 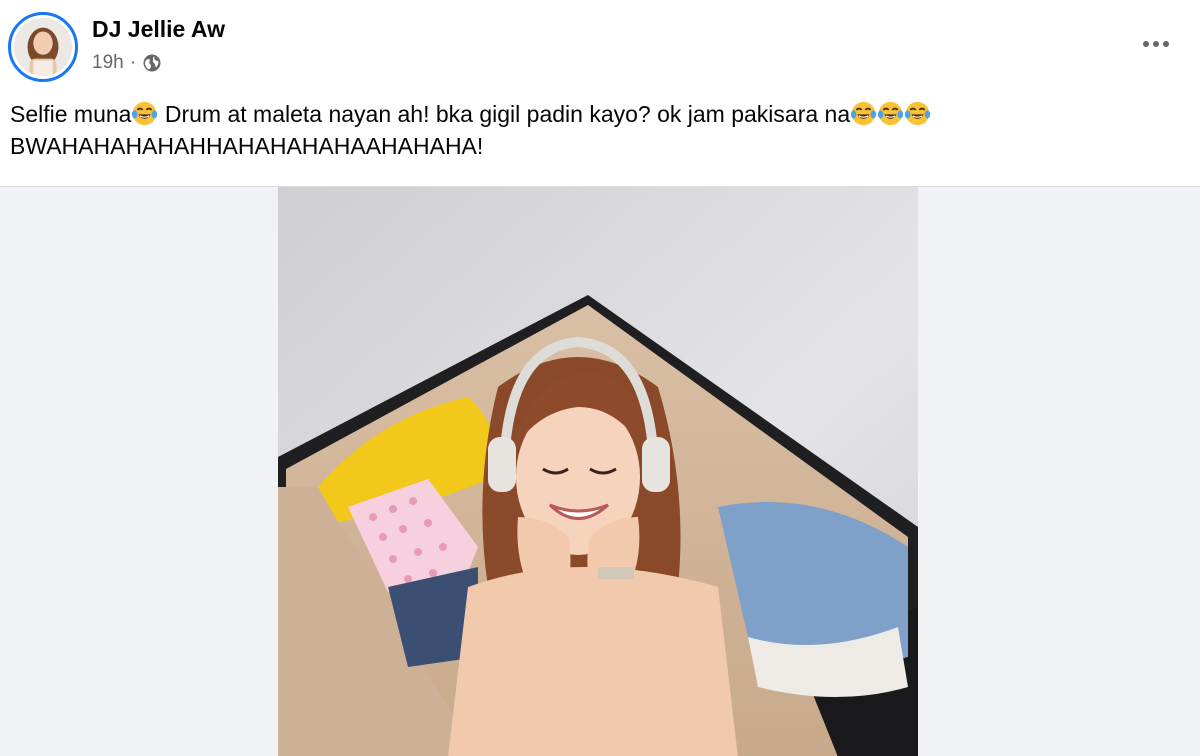 I want to click on caption-text-3: BWAHAHAHAHAHHAHAHAHAHAAHAHAHA!, so click(x=247, y=146).